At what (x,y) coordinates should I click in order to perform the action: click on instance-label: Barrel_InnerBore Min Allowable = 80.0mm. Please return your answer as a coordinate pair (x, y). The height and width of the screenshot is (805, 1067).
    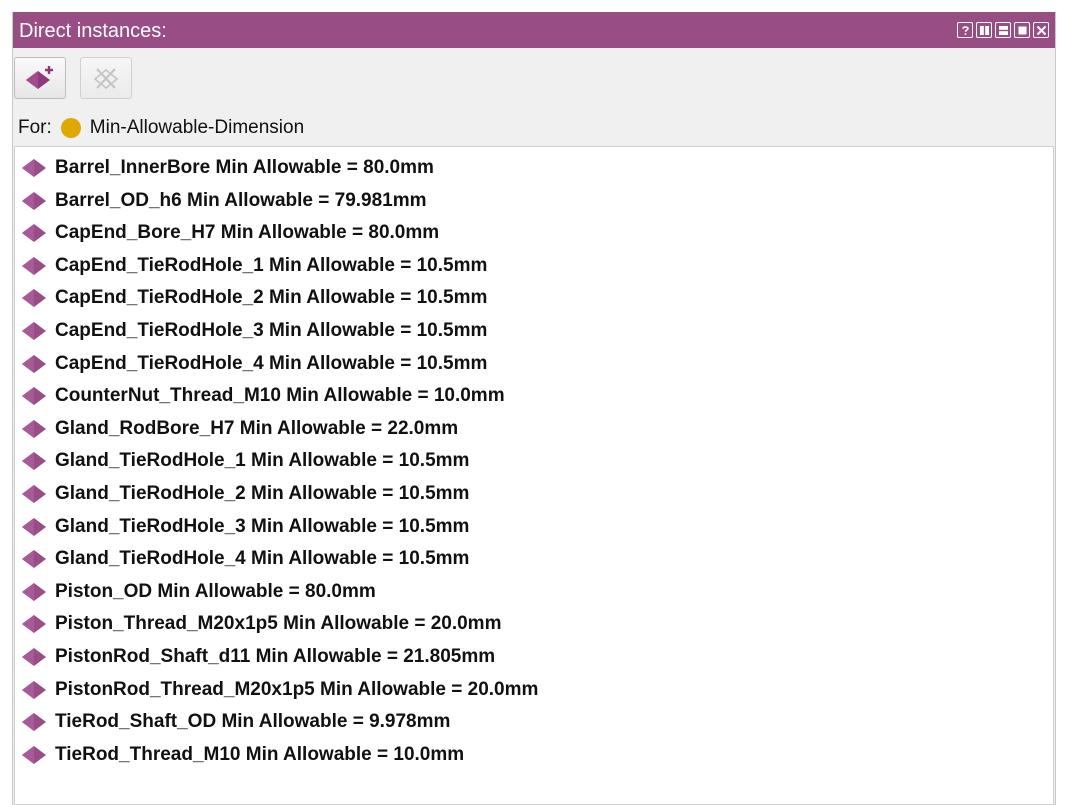
    Looking at the image, I should click on (244, 167).